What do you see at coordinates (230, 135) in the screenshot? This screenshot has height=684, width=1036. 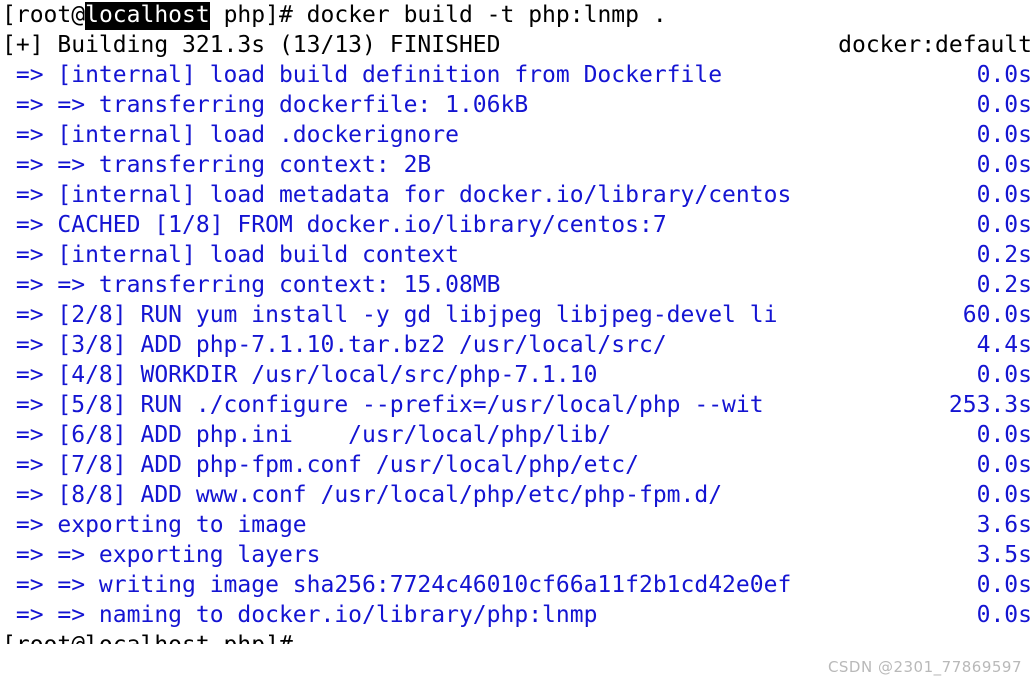 I see `build-step-text: => [internal] load .dockerignore` at bounding box center [230, 135].